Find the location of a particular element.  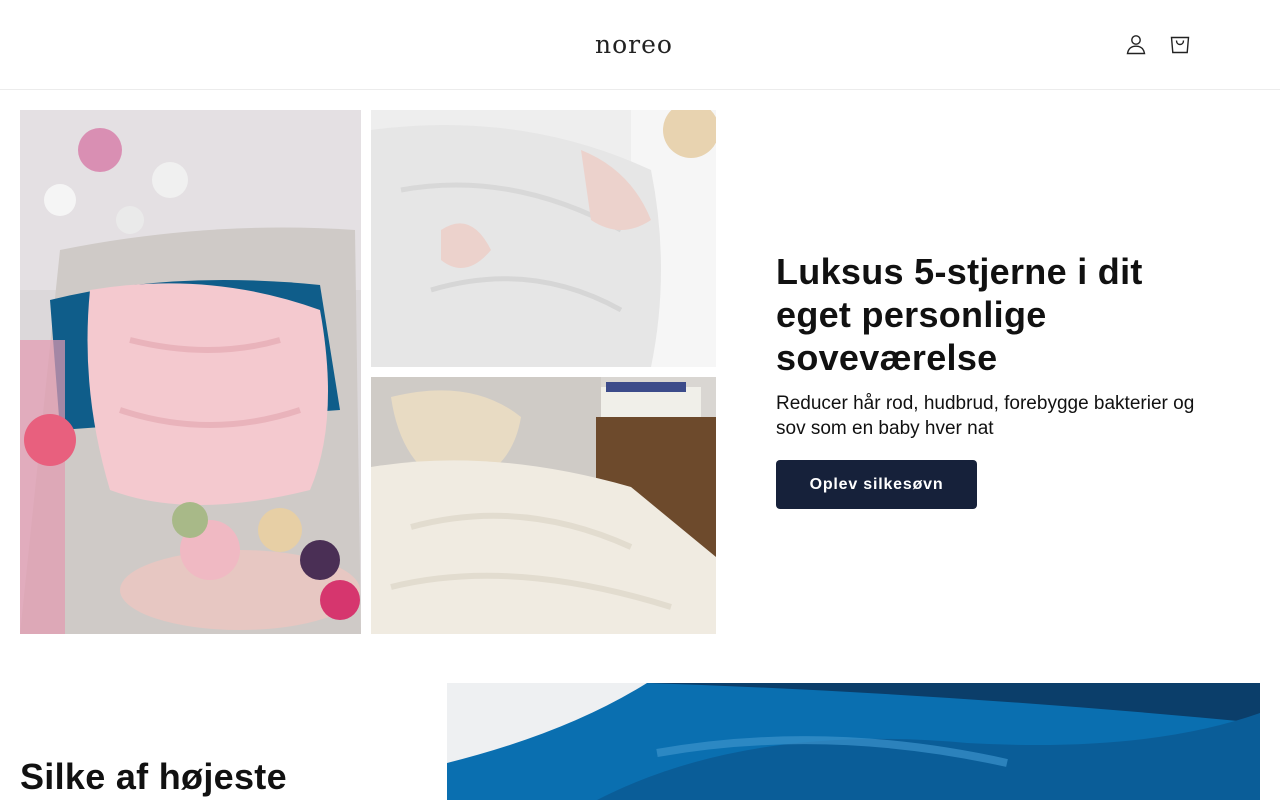

logo: noreo is located at coordinates (634, 44).